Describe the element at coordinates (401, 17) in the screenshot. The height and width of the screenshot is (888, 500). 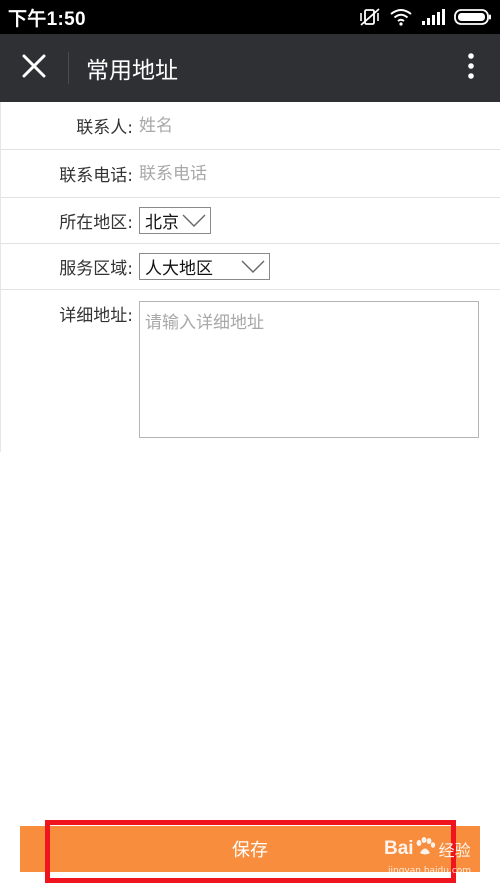
I see `wifi-icon` at that location.